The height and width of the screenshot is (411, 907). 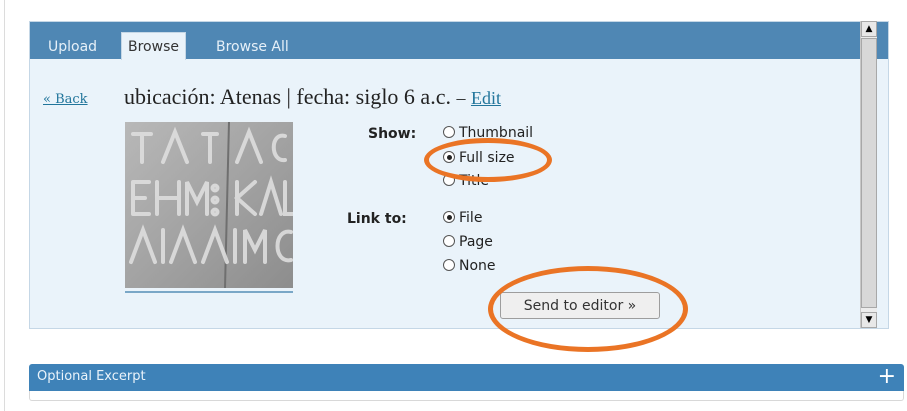 I want to click on link-option-none-label: None, so click(x=477, y=266).